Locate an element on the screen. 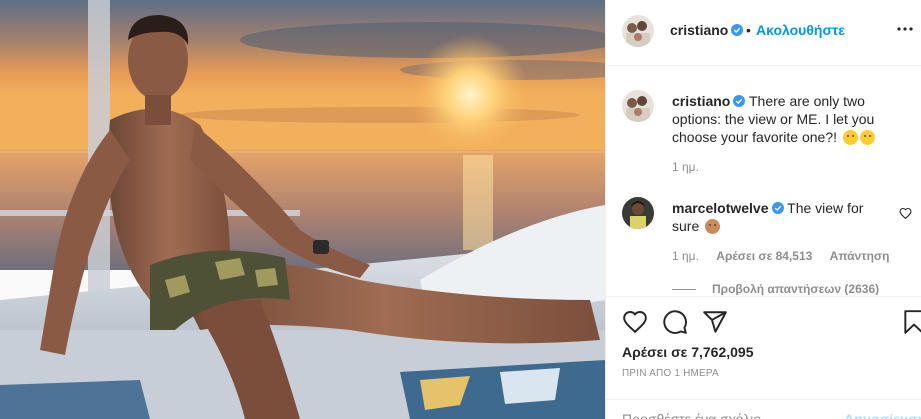 The image size is (921, 419). comment-meta-row: 1 ημ. Αρέσει σε 84,513 Απάντηση is located at coordinates (787, 256).